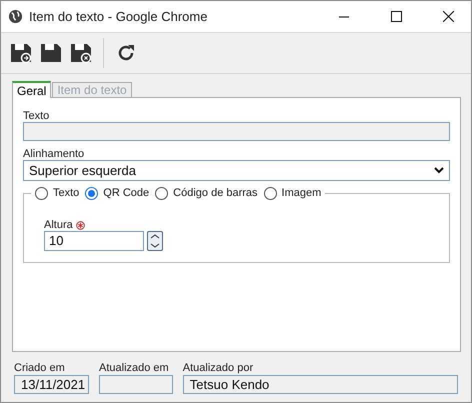 The width and height of the screenshot is (472, 403). Describe the element at coordinates (236, 170) in the screenshot. I see `alignment-dropdown: Superior esquerda` at that location.